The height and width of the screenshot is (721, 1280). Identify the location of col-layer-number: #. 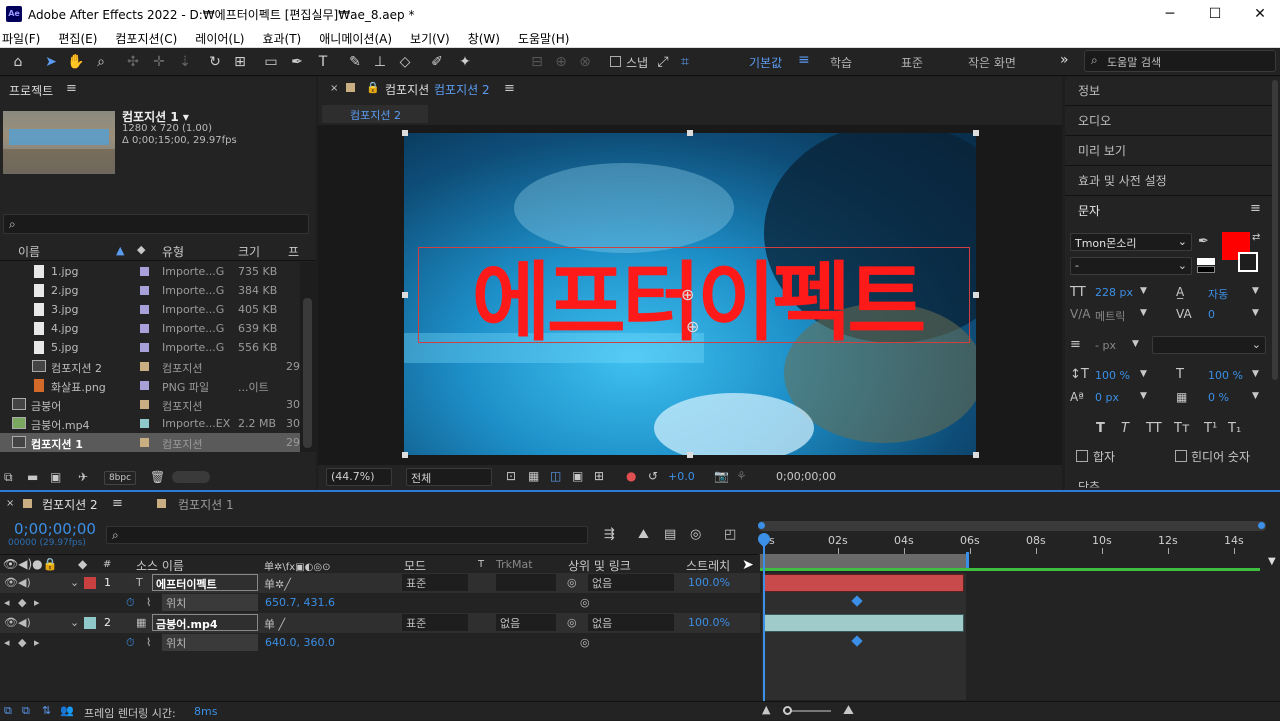
(107, 564).